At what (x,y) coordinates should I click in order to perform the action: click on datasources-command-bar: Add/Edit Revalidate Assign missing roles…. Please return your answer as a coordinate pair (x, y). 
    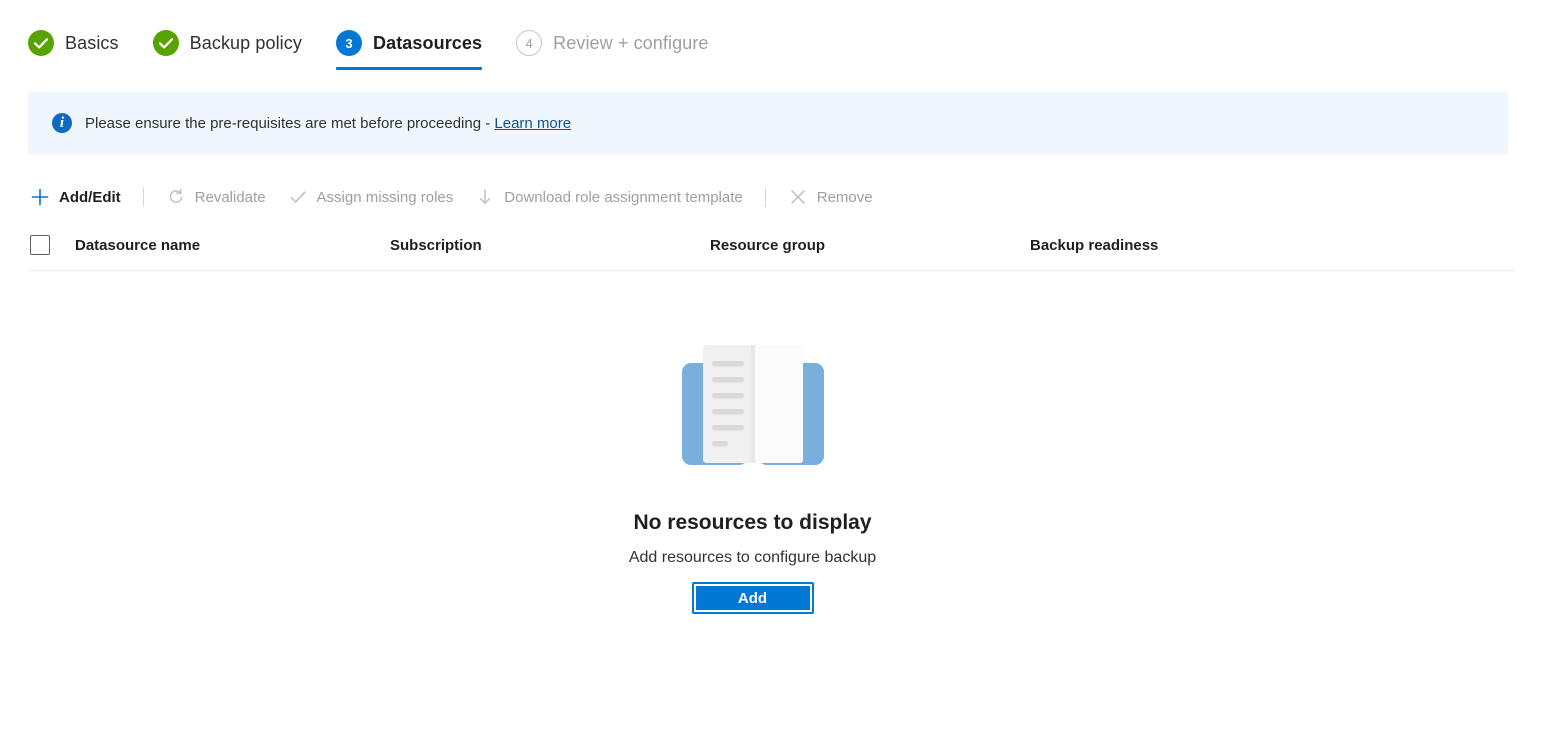
    Looking at the image, I should click on (795, 197).